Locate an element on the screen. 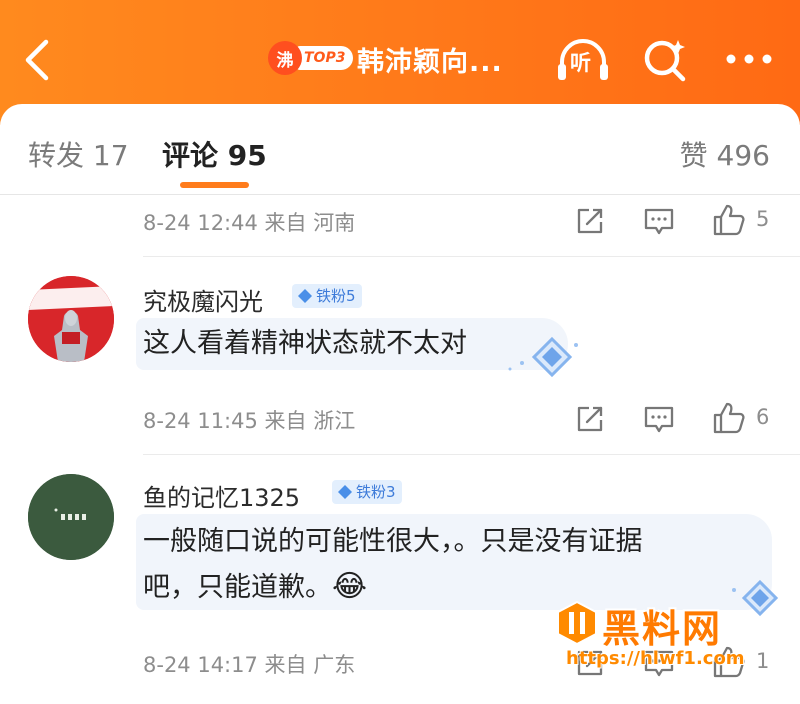  watermark: 黑料网 https://hlwf1.com is located at coordinates (663, 640).